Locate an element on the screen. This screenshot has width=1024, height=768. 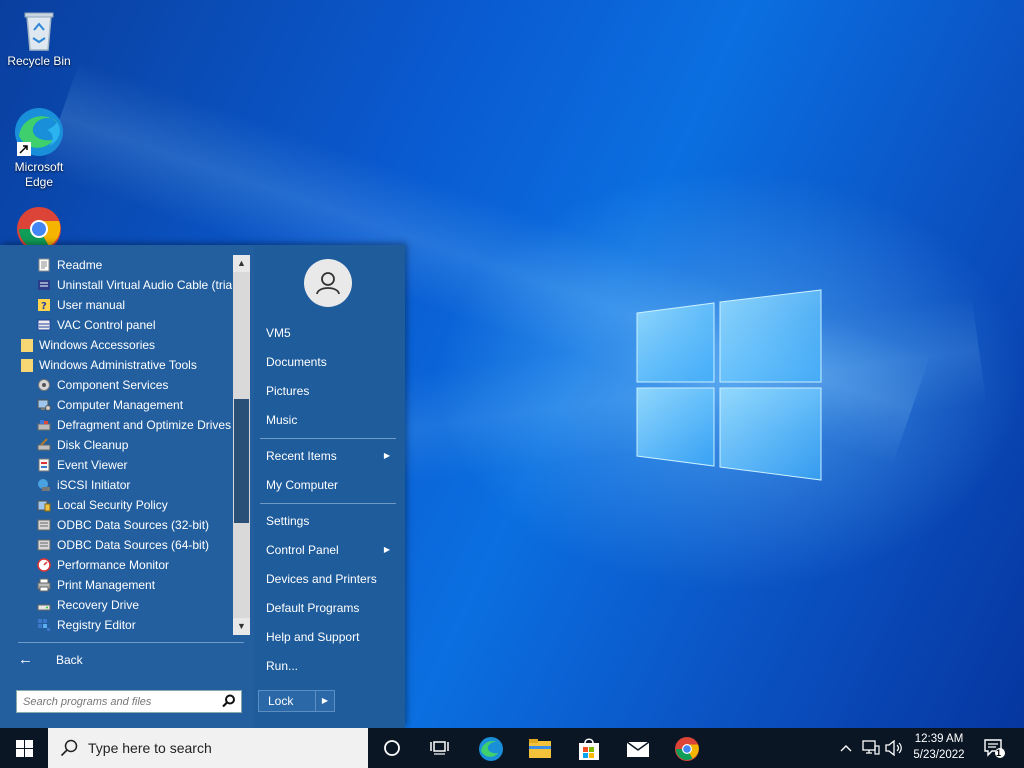
music-label: Music is located at coordinates (282, 420).